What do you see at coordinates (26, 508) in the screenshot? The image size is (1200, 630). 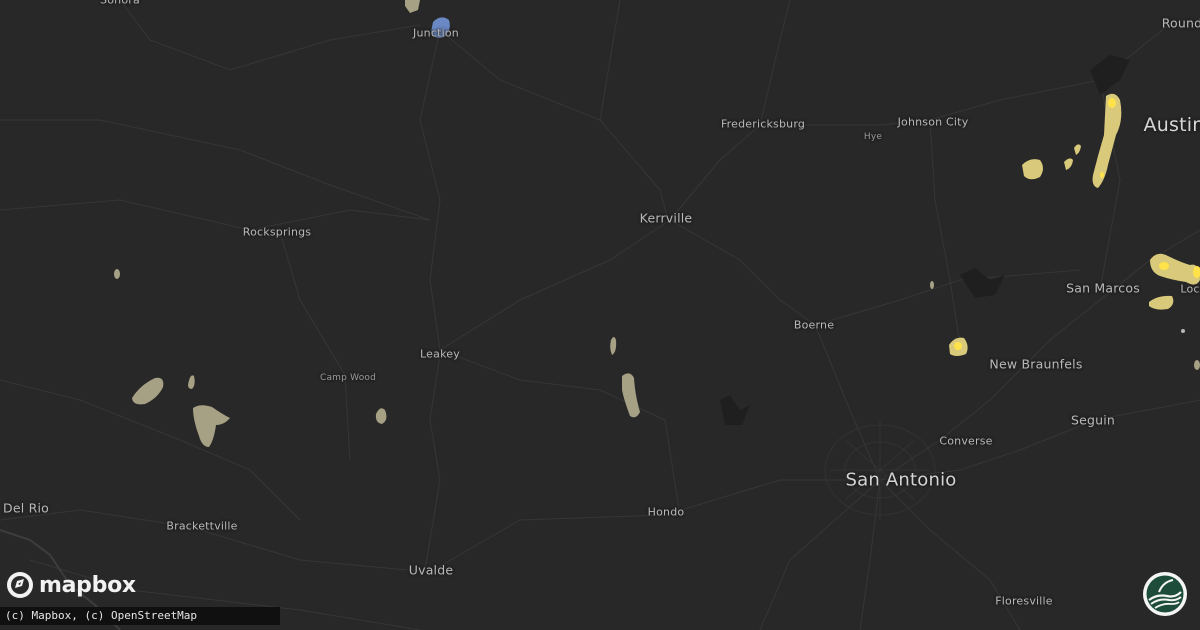 I see `city-label-del-rio: Del Rio` at bounding box center [26, 508].